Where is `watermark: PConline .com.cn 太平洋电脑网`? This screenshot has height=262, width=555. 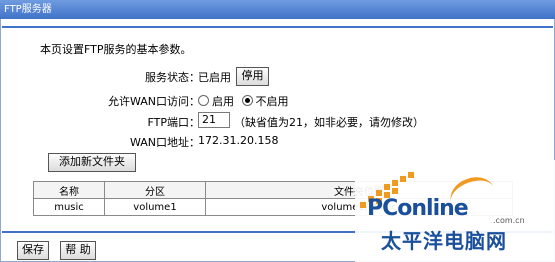
watermark: PConline .com.cn 太平洋电脑网 is located at coordinates (455, 211).